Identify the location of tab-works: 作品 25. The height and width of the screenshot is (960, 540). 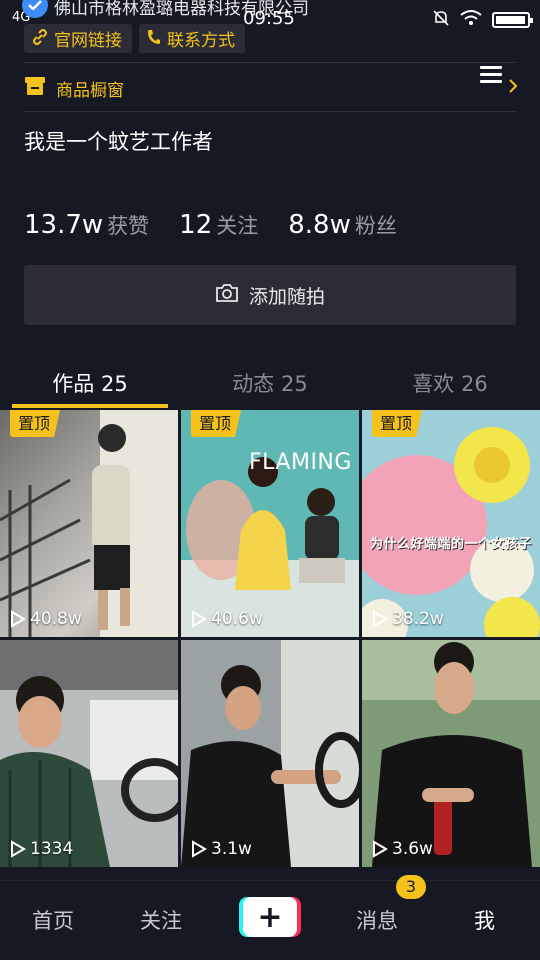
(90, 383).